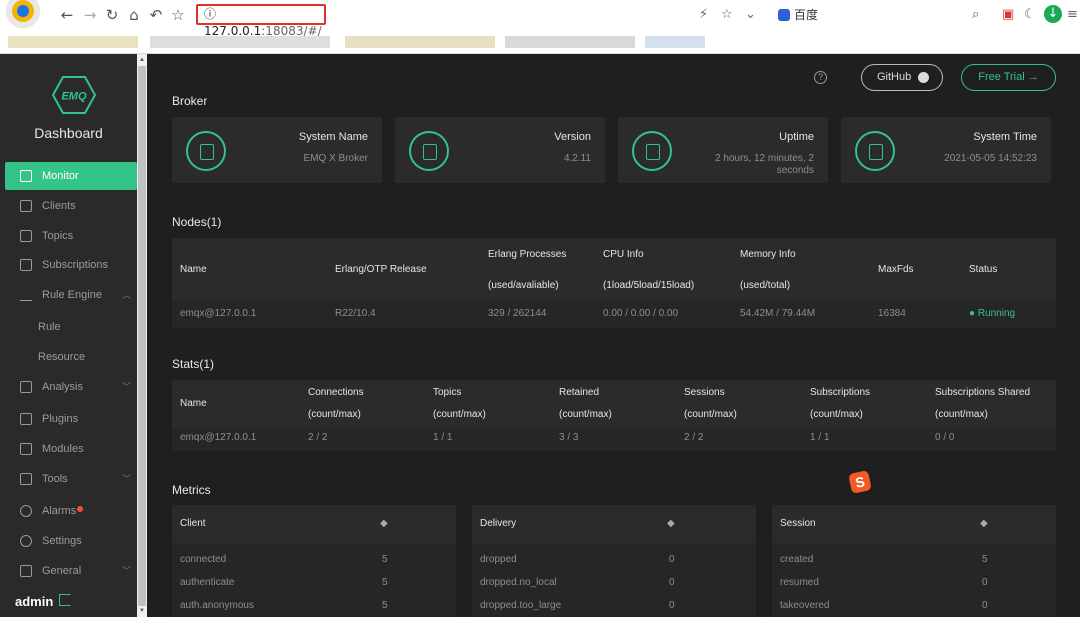  What do you see at coordinates (750, 15) in the screenshot?
I see `dropdown-chevron-icon: ⌄` at bounding box center [750, 15].